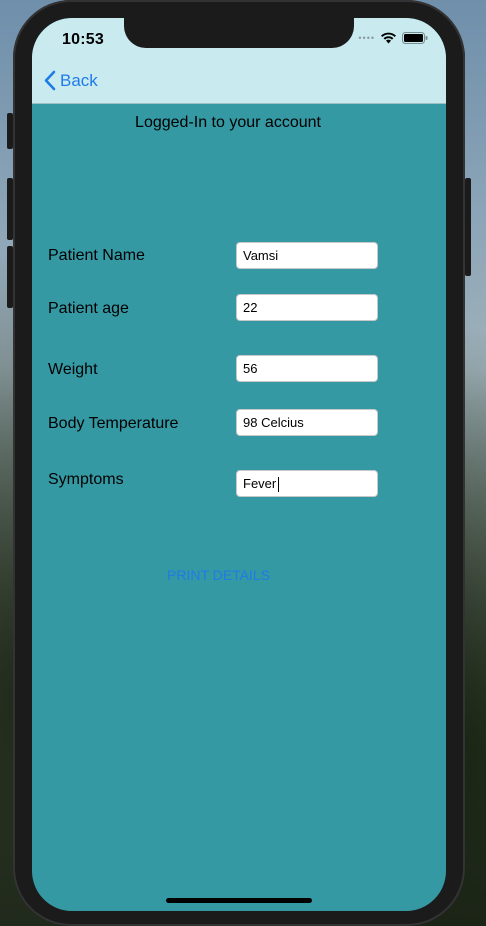  Describe the element at coordinates (239, 900) in the screenshot. I see `home-indicator` at that location.